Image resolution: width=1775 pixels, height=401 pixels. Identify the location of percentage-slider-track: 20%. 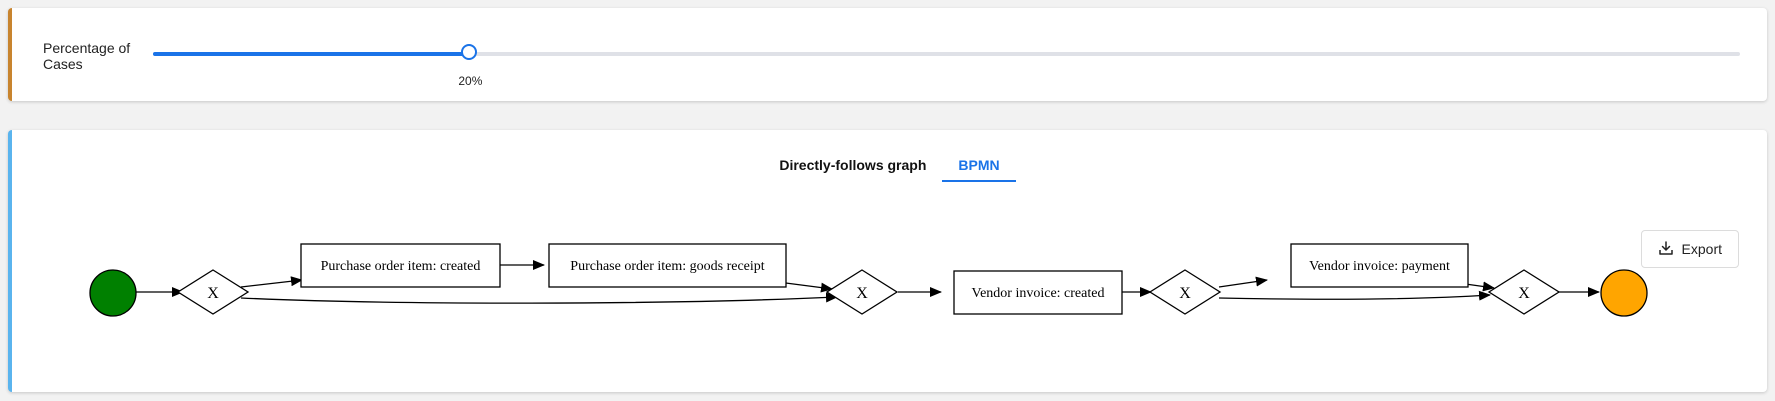
(946, 66).